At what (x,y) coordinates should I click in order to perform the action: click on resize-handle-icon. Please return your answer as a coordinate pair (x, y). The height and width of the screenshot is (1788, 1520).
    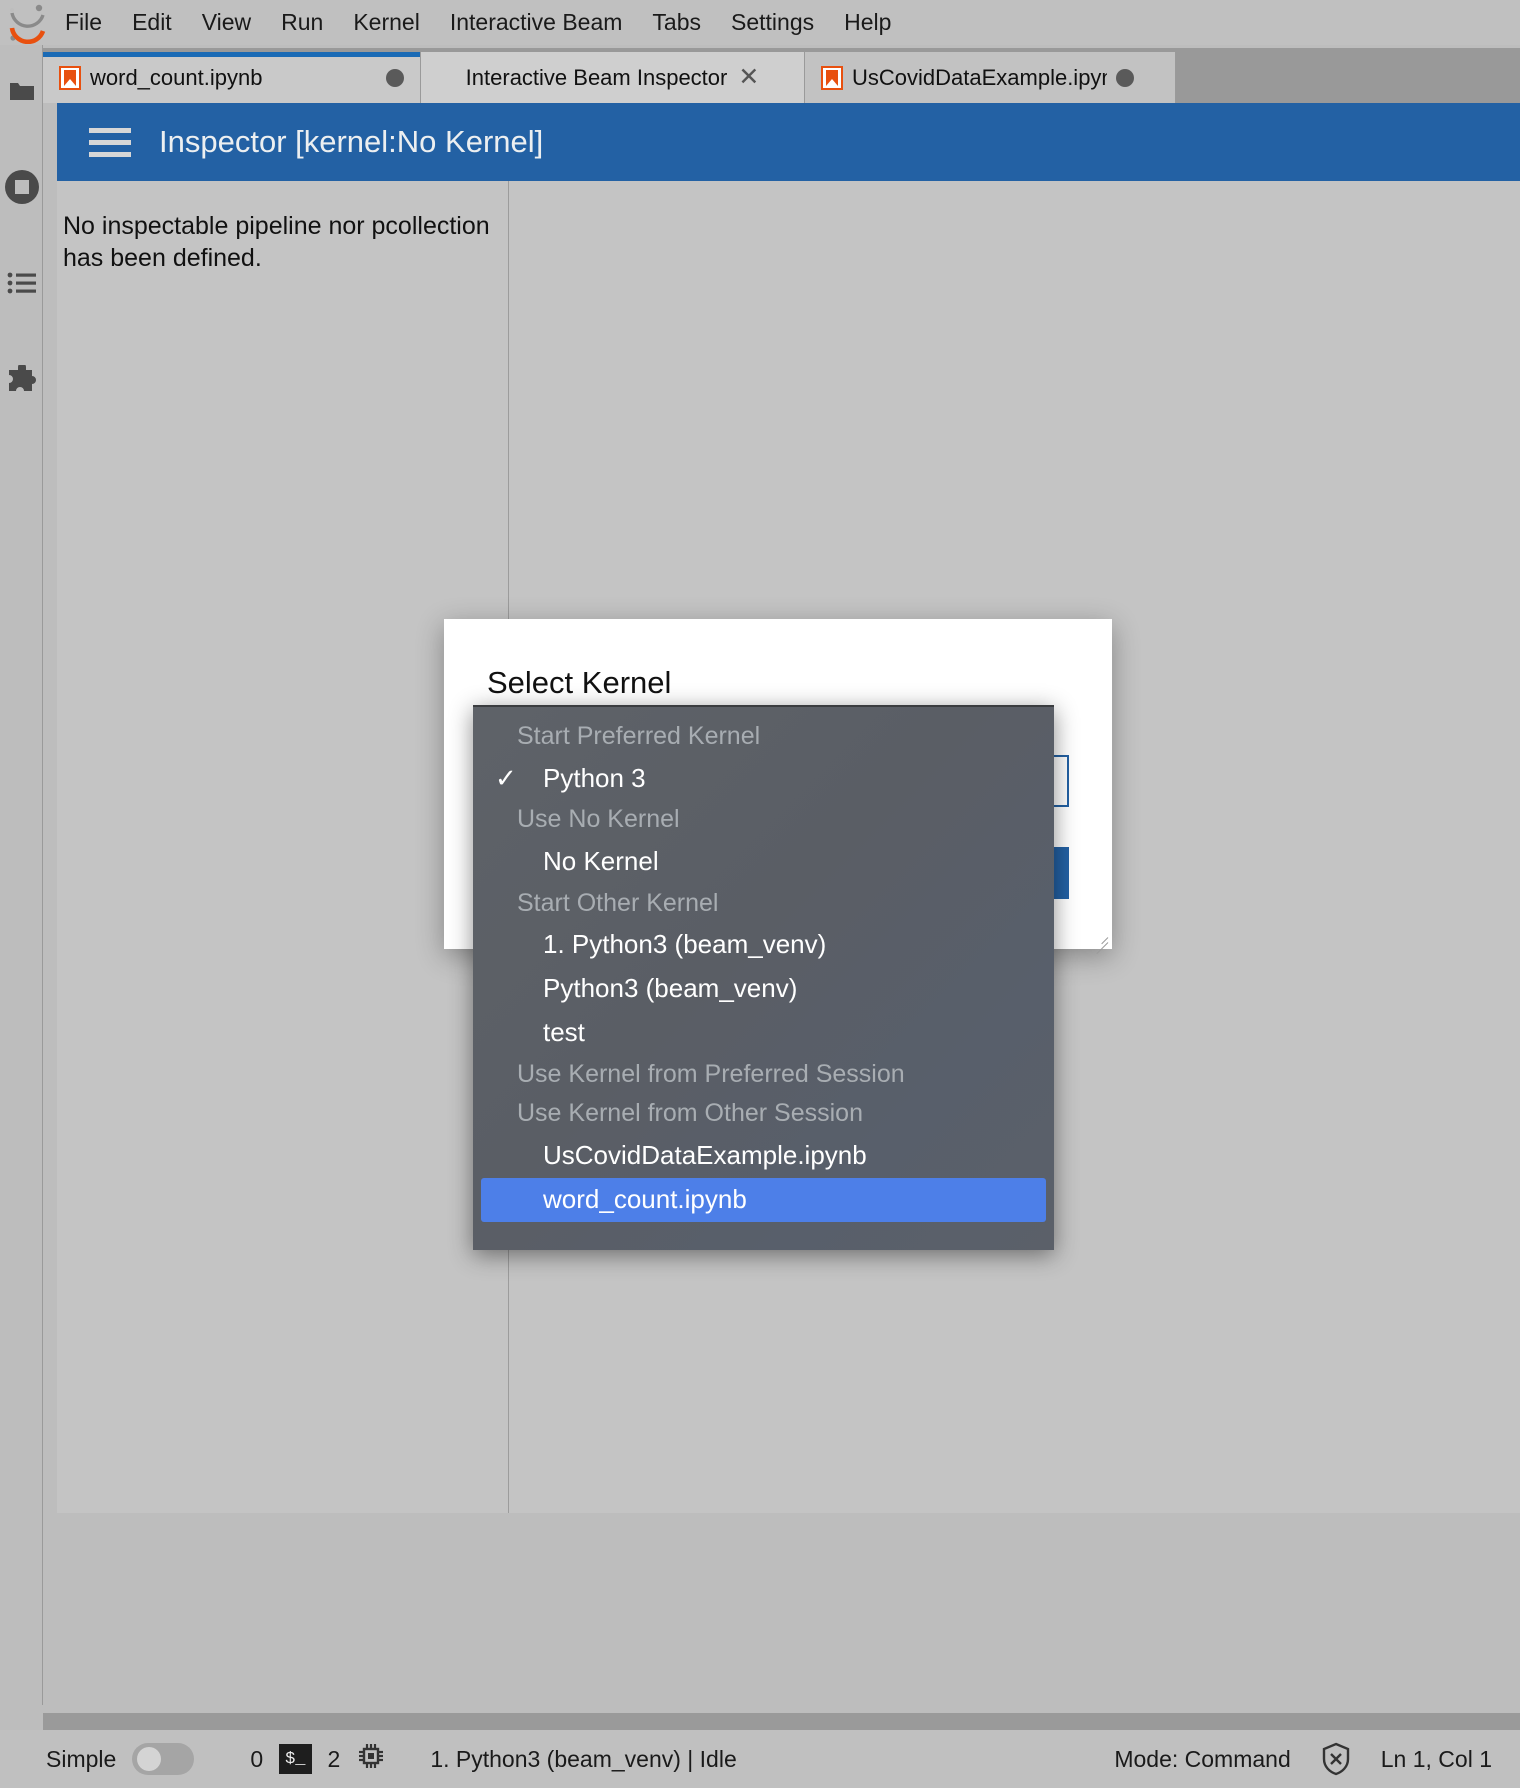
    Looking at the image, I should click on (1100, 937).